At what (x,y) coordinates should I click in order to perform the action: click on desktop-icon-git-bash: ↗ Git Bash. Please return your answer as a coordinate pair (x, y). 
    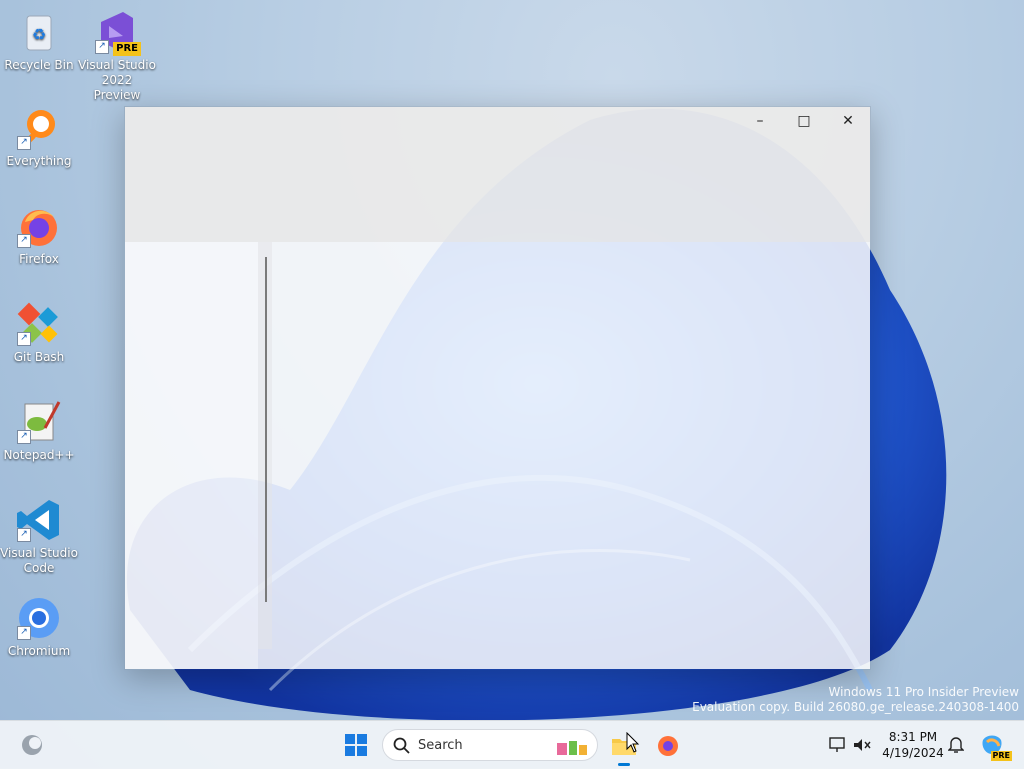
    Looking at the image, I should click on (39, 332).